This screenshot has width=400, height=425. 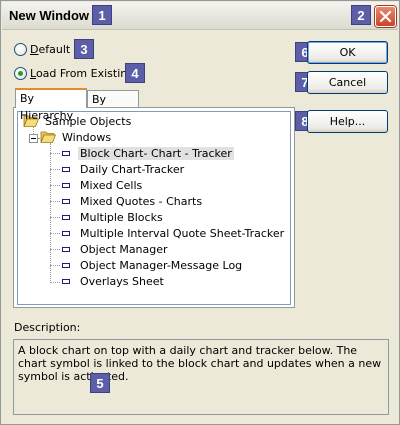 I want to click on description-label: Description:, so click(x=47, y=327).